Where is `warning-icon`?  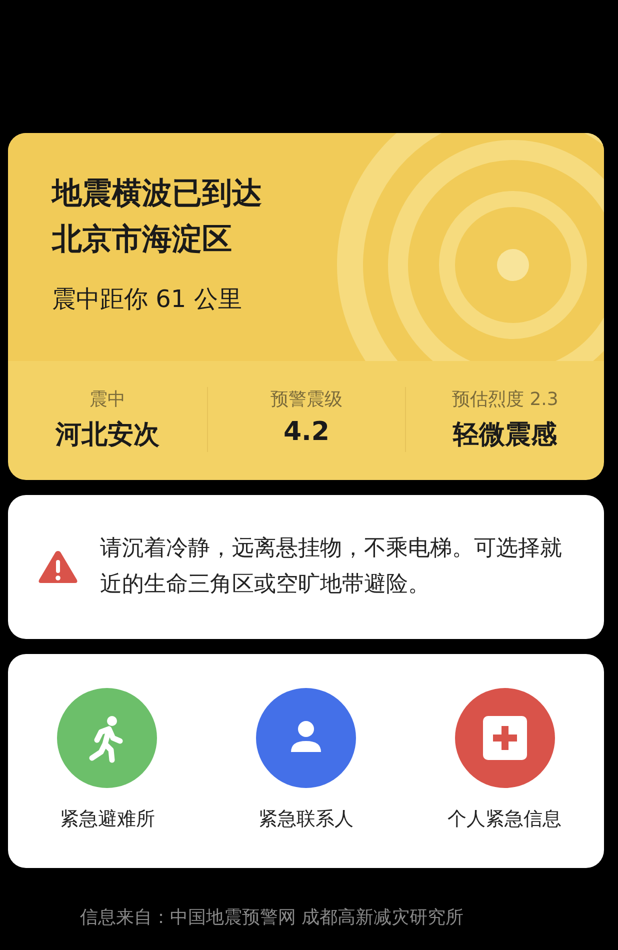 warning-icon is located at coordinates (58, 567).